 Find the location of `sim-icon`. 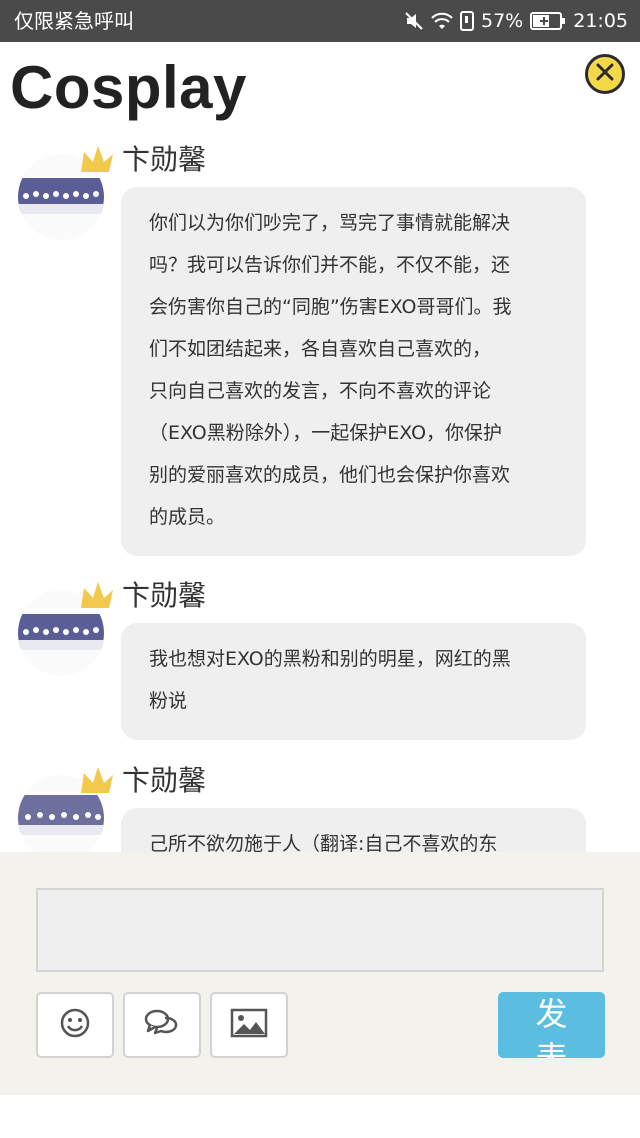

sim-icon is located at coordinates (467, 21).